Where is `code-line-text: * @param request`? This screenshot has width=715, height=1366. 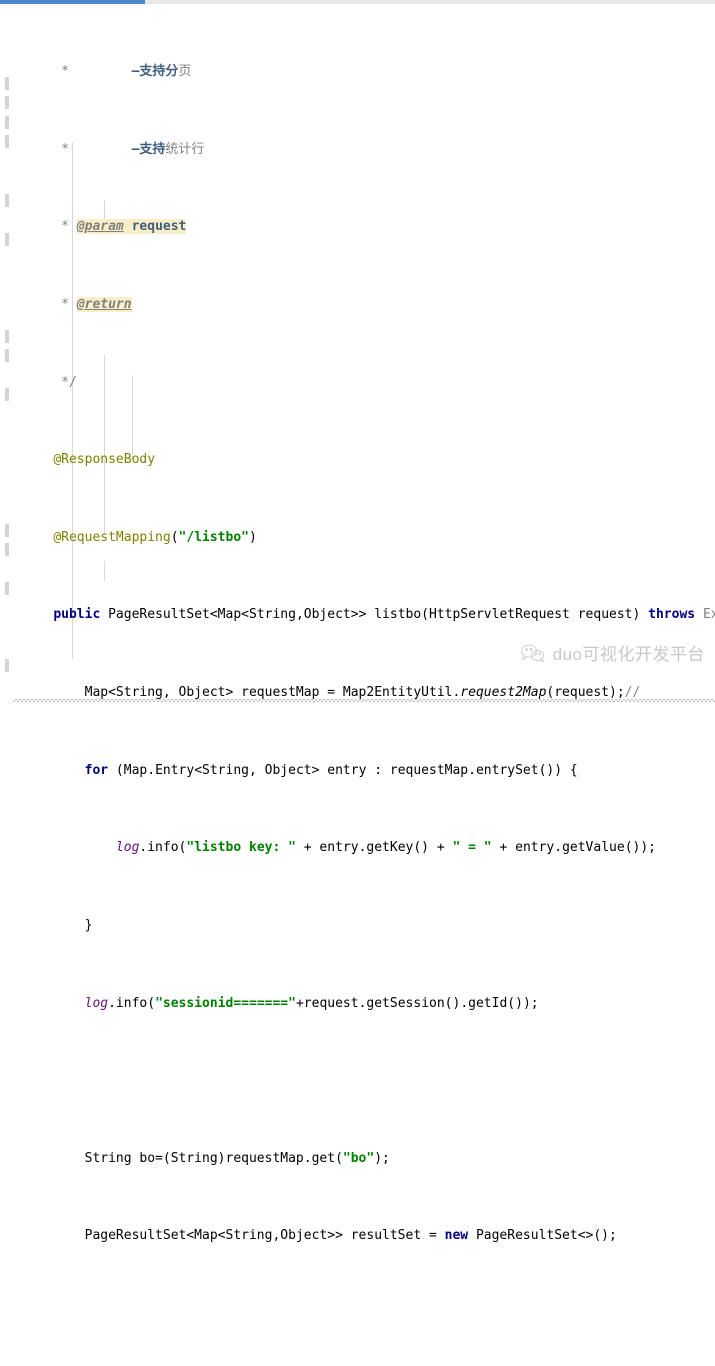
code-line-text: * @param request is located at coordinates (104, 227).